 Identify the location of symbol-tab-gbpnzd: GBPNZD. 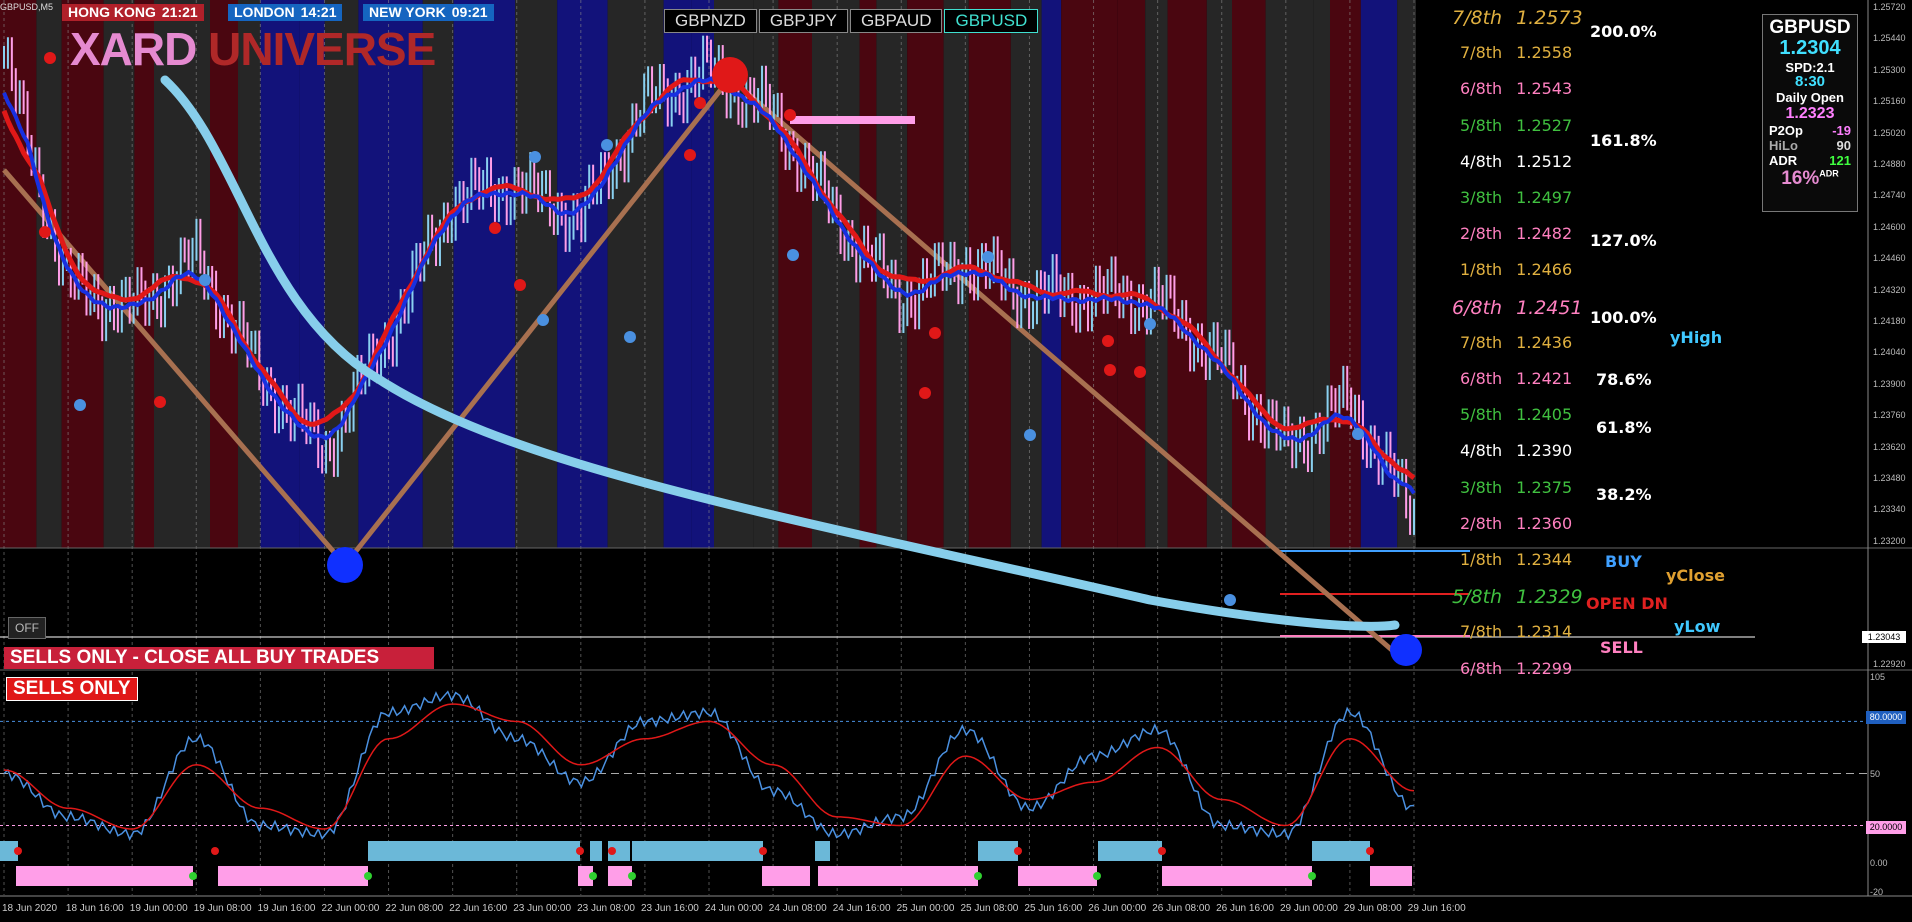
(710, 21).